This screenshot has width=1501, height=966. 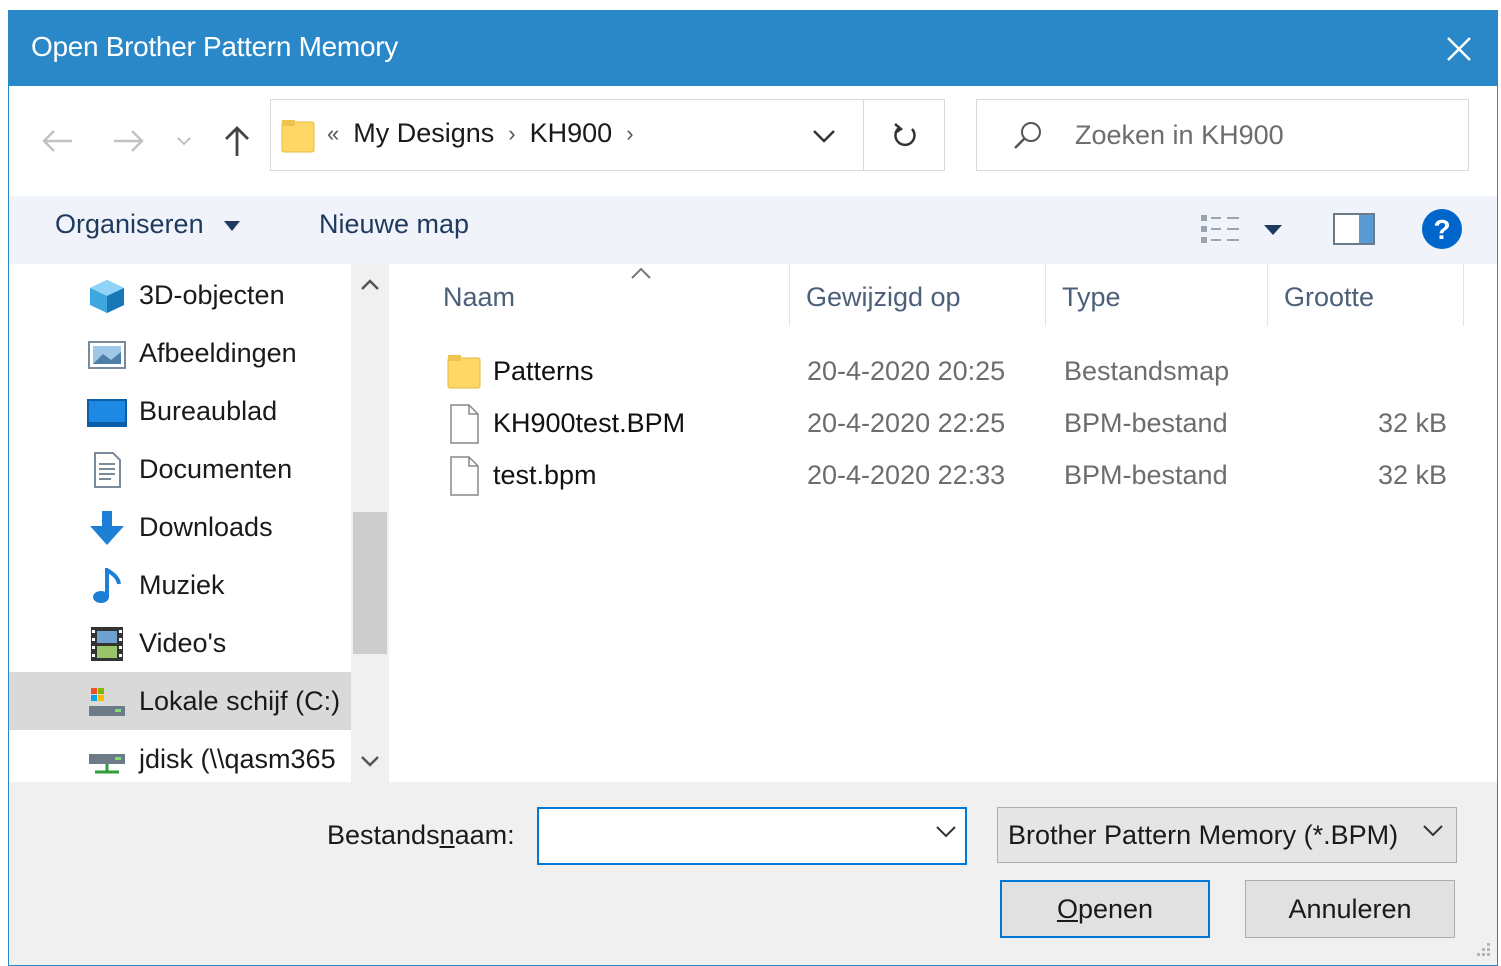 What do you see at coordinates (1146, 423) in the screenshot?
I see `file-type: BPM-bestand` at bounding box center [1146, 423].